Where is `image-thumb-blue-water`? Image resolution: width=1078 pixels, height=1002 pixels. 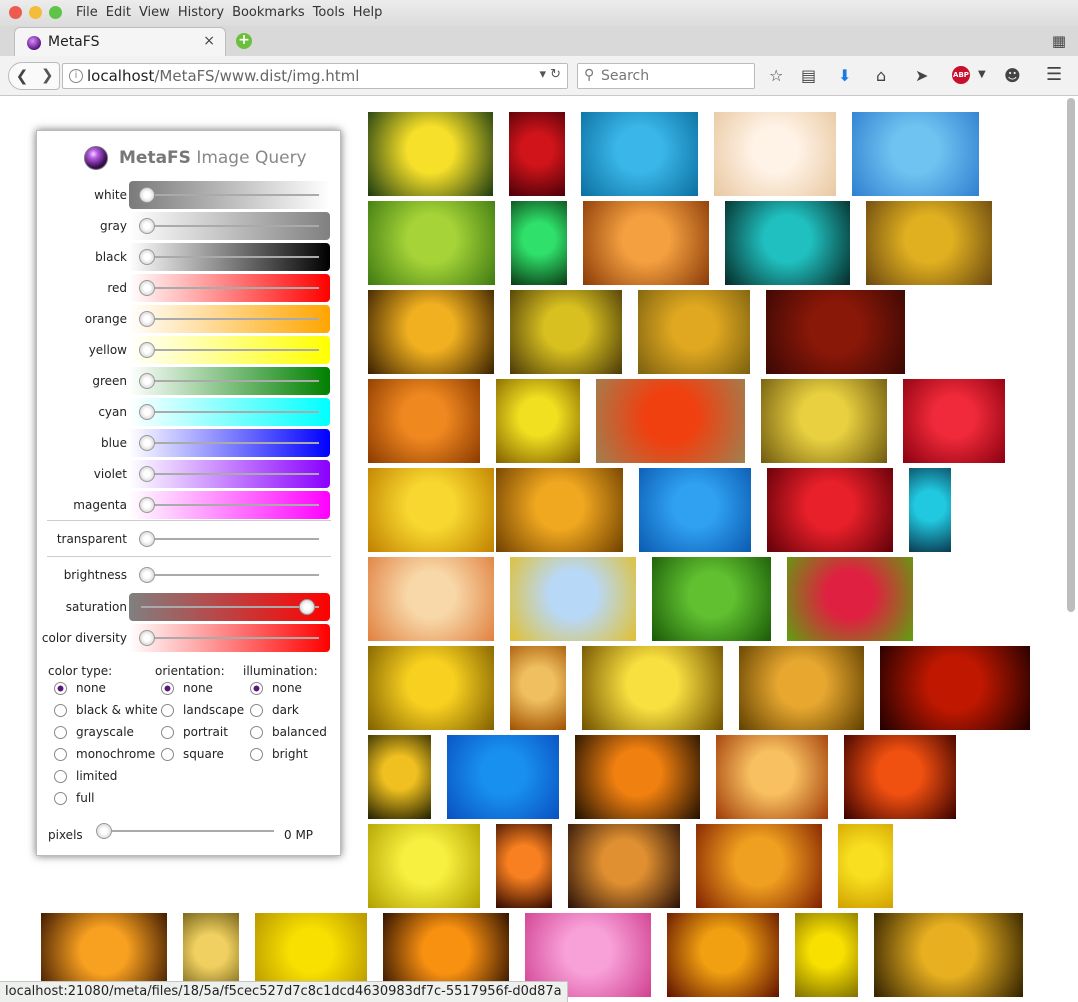
image-thumb-blue-water is located at coordinates (503, 777).